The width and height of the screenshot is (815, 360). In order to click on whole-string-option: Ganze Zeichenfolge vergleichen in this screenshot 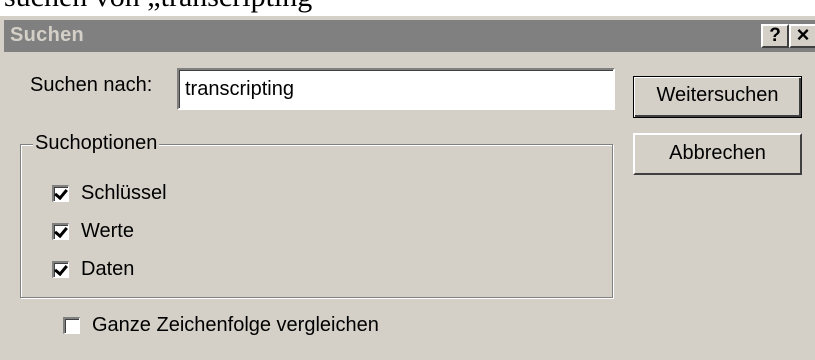, I will do `click(221, 325)`.